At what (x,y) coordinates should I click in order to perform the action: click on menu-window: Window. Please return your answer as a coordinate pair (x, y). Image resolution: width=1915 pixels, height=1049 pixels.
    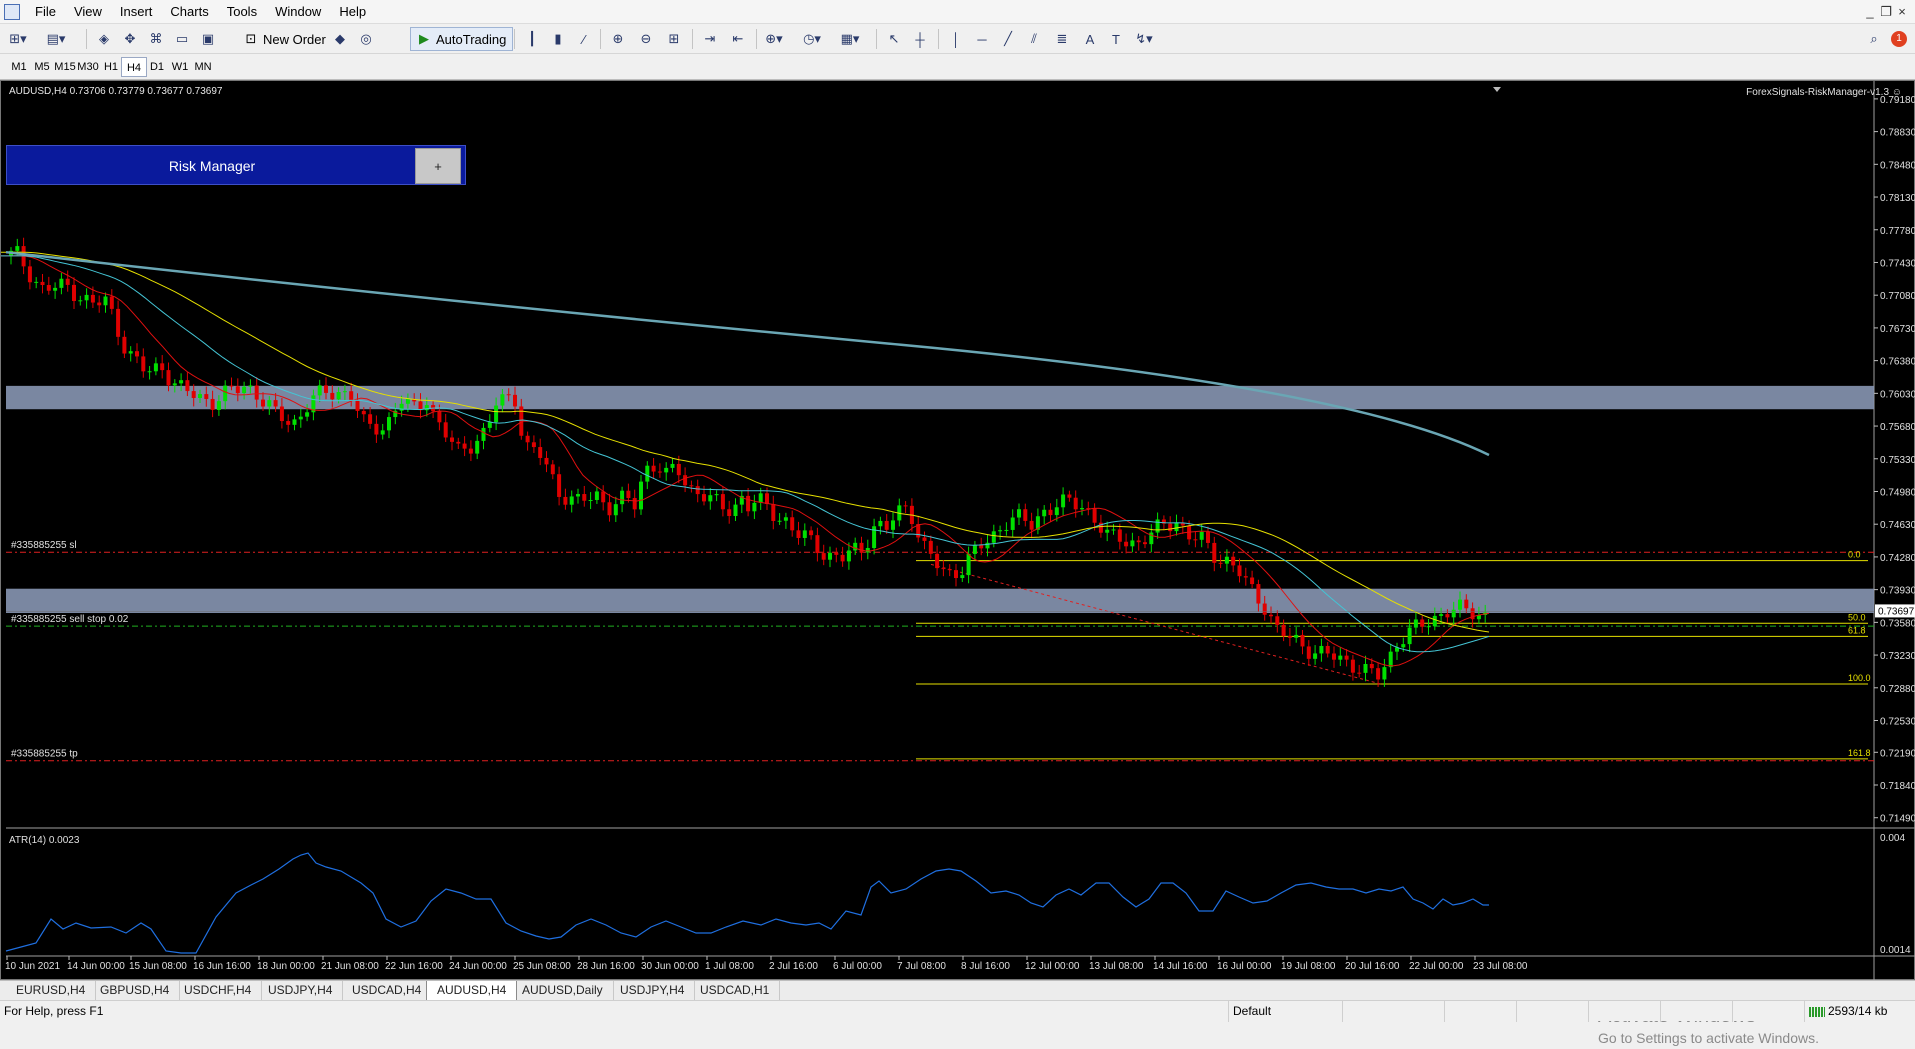
    Looking at the image, I should click on (298, 12).